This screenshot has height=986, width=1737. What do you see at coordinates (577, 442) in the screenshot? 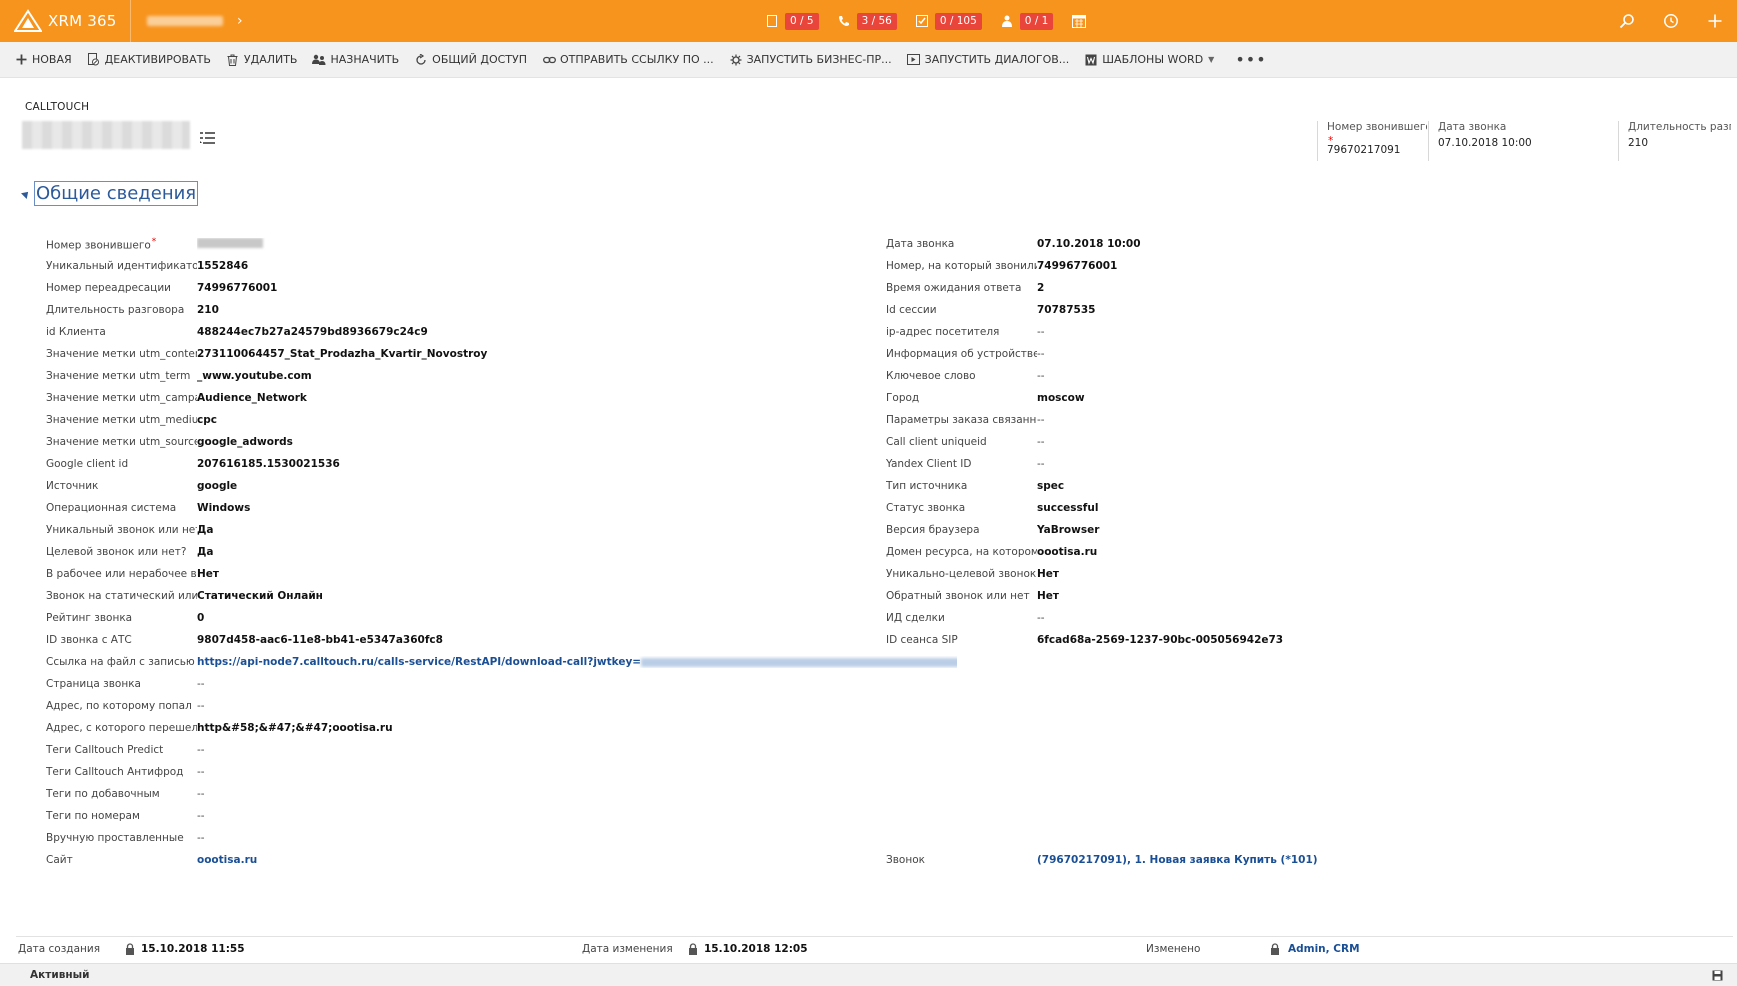
I see `field-value: google_adwords` at bounding box center [577, 442].